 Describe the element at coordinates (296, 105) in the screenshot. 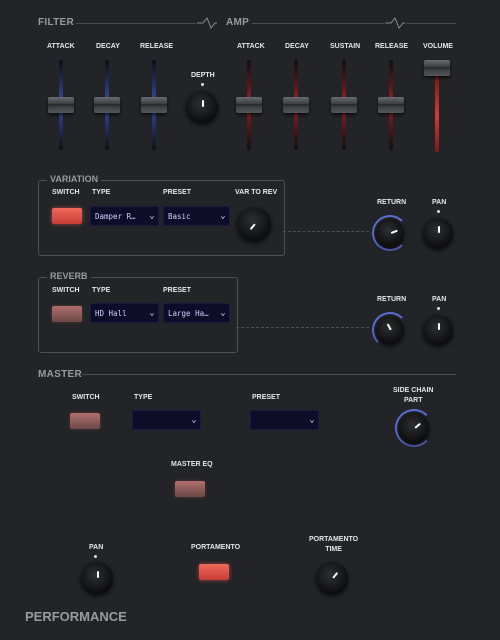

I see `amp-decay-slider` at that location.